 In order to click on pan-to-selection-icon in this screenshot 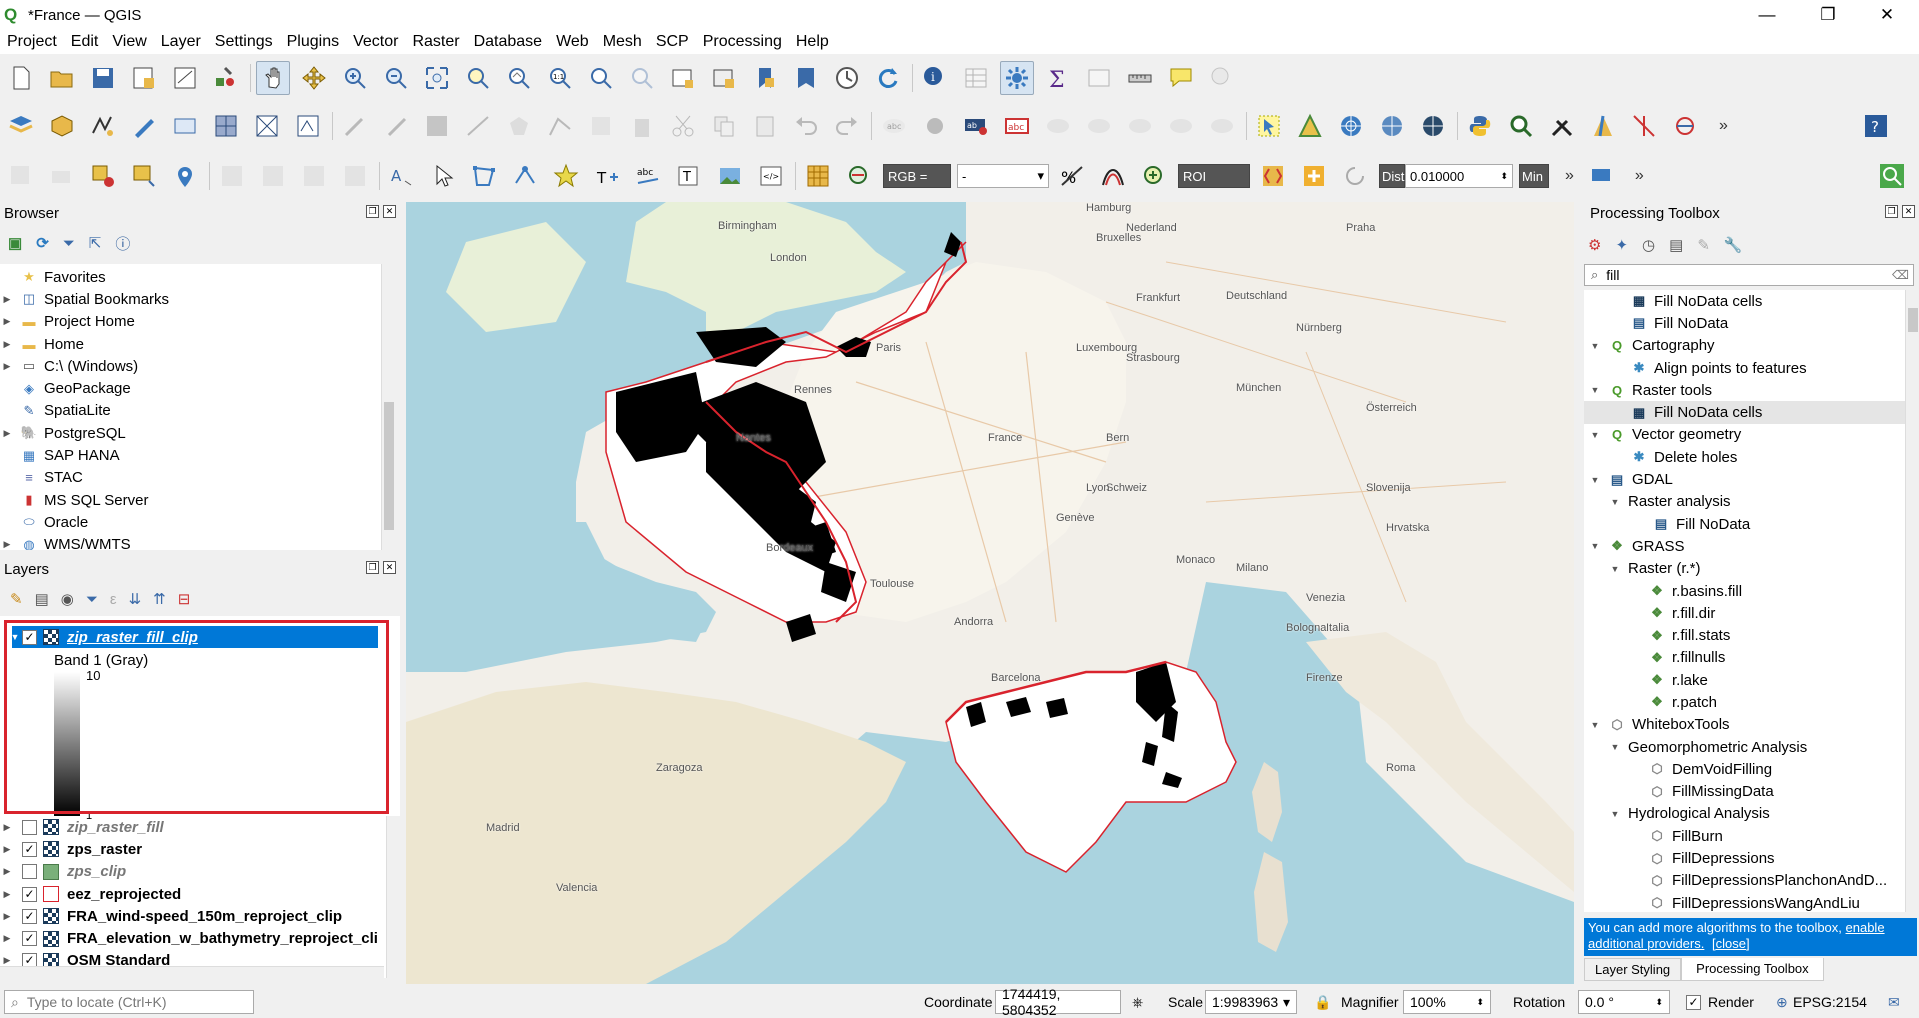, I will do `click(314, 78)`.